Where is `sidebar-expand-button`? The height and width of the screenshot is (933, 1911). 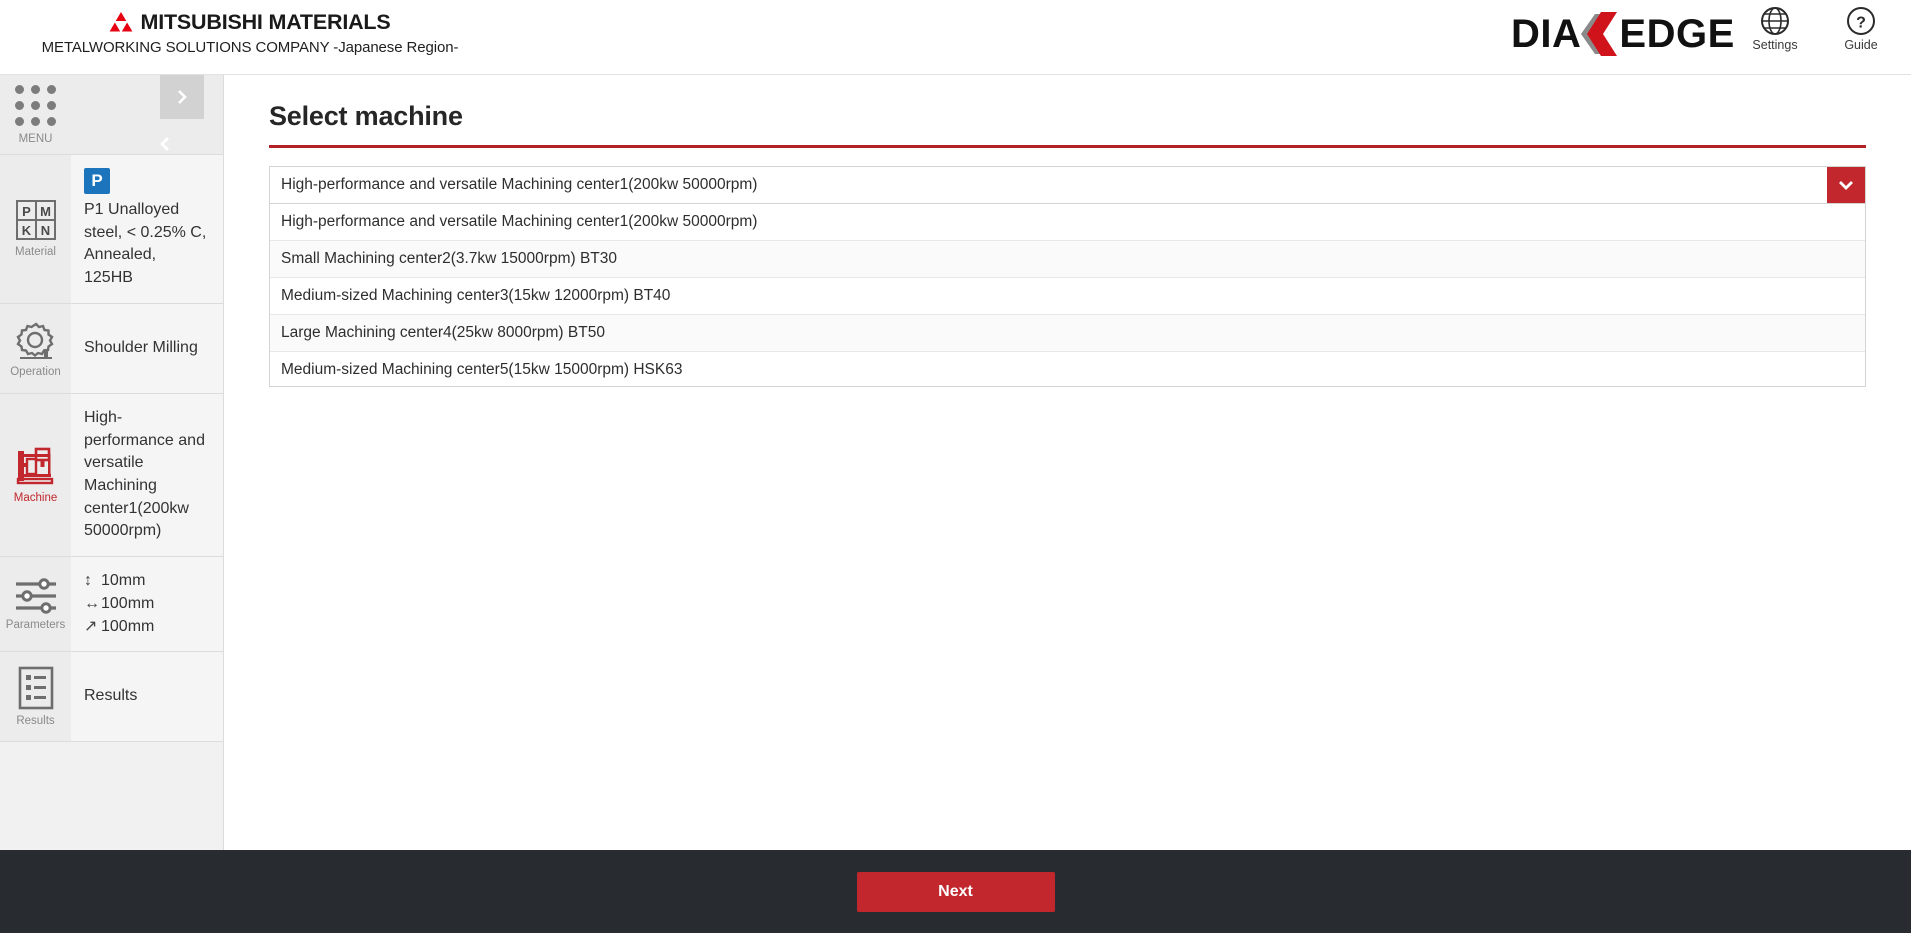
sidebar-expand-button is located at coordinates (182, 97).